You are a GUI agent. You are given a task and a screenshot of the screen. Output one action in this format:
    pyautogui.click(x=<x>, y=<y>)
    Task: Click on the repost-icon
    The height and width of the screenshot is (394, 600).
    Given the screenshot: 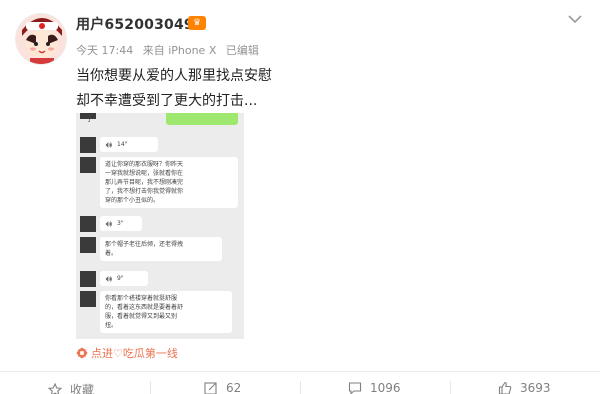 What is the action you would take?
    pyautogui.click(x=210, y=388)
    